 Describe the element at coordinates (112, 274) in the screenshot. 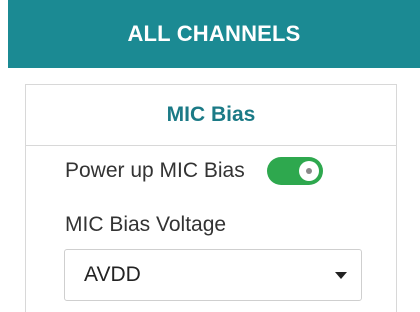

I see `mic-bias-voltage-value: AVDD` at that location.